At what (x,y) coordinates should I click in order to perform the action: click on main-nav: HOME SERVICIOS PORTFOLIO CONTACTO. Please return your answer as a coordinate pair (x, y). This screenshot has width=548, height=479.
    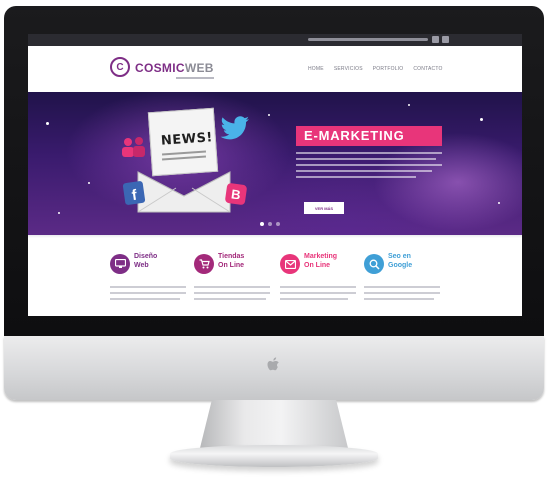
    Looking at the image, I should click on (375, 69).